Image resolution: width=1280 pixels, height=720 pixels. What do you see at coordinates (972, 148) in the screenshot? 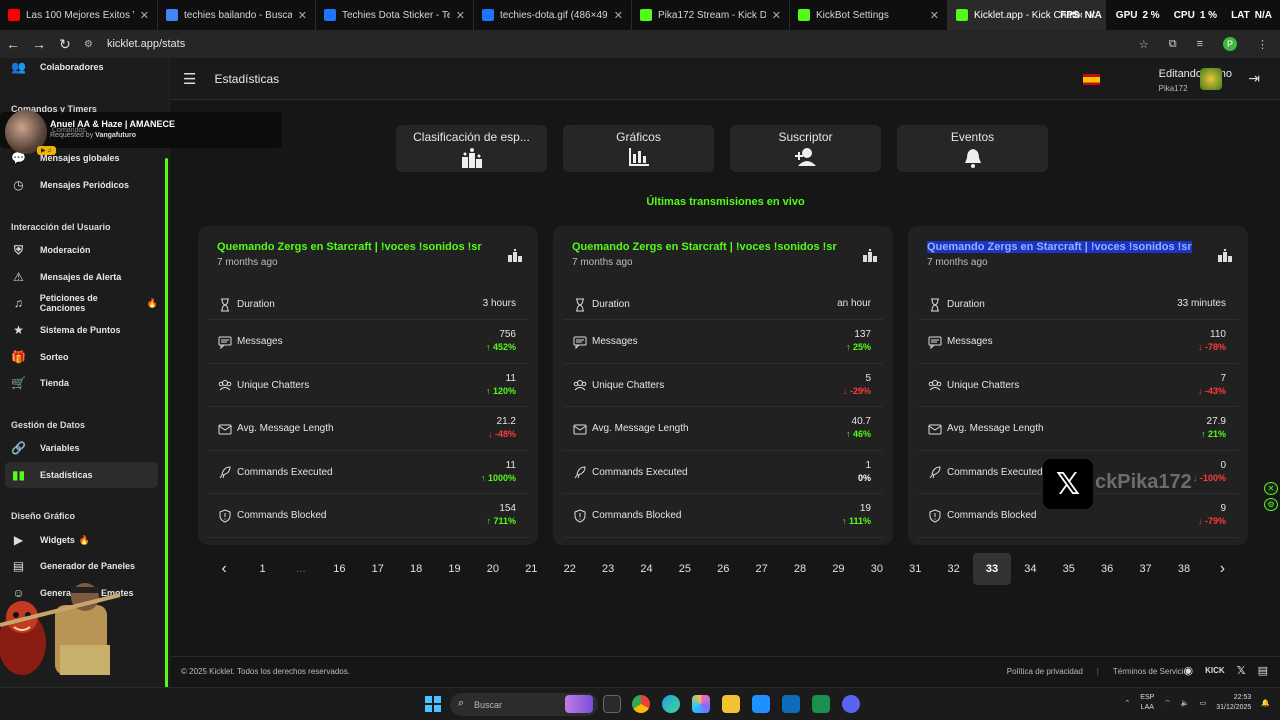
I see `nav-card-eventos: Eventos` at bounding box center [972, 148].